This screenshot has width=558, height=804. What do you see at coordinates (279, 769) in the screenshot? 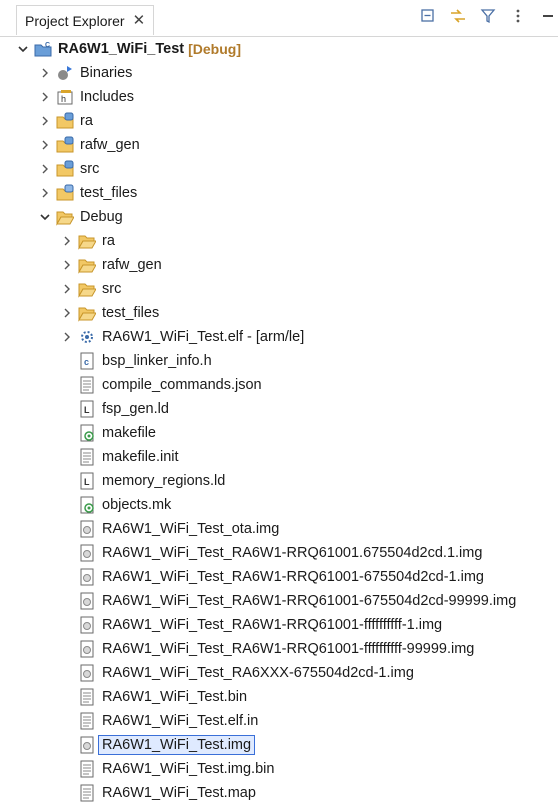
I see `tree-item-file: RA6W1_WiFi_Test.img.bin` at bounding box center [279, 769].